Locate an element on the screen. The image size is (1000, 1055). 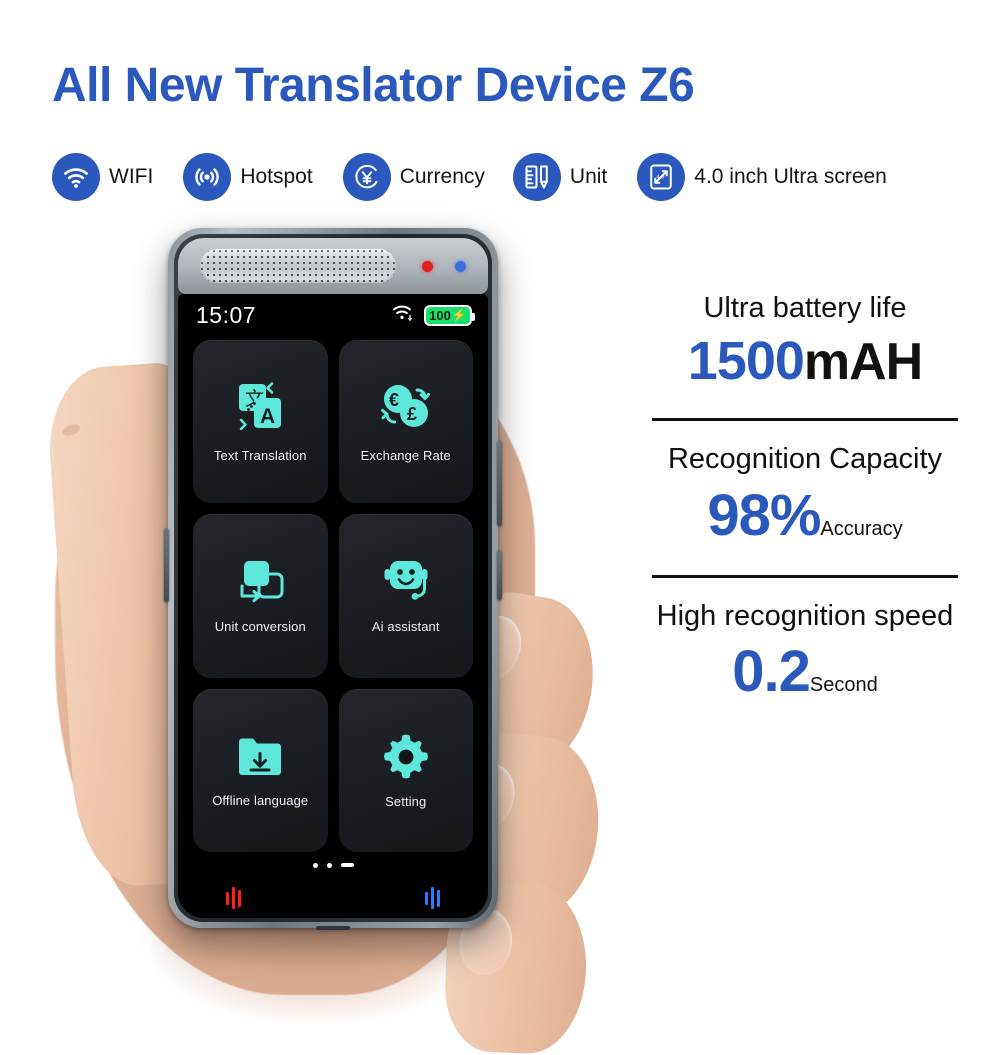
currency-yen-icon is located at coordinates (366, 177).